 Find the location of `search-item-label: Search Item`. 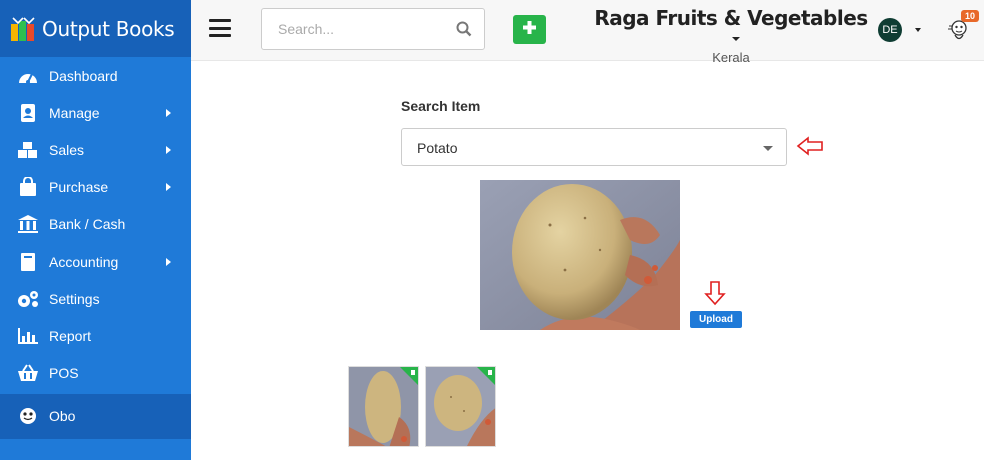

search-item-label: Search Item is located at coordinates (441, 106).